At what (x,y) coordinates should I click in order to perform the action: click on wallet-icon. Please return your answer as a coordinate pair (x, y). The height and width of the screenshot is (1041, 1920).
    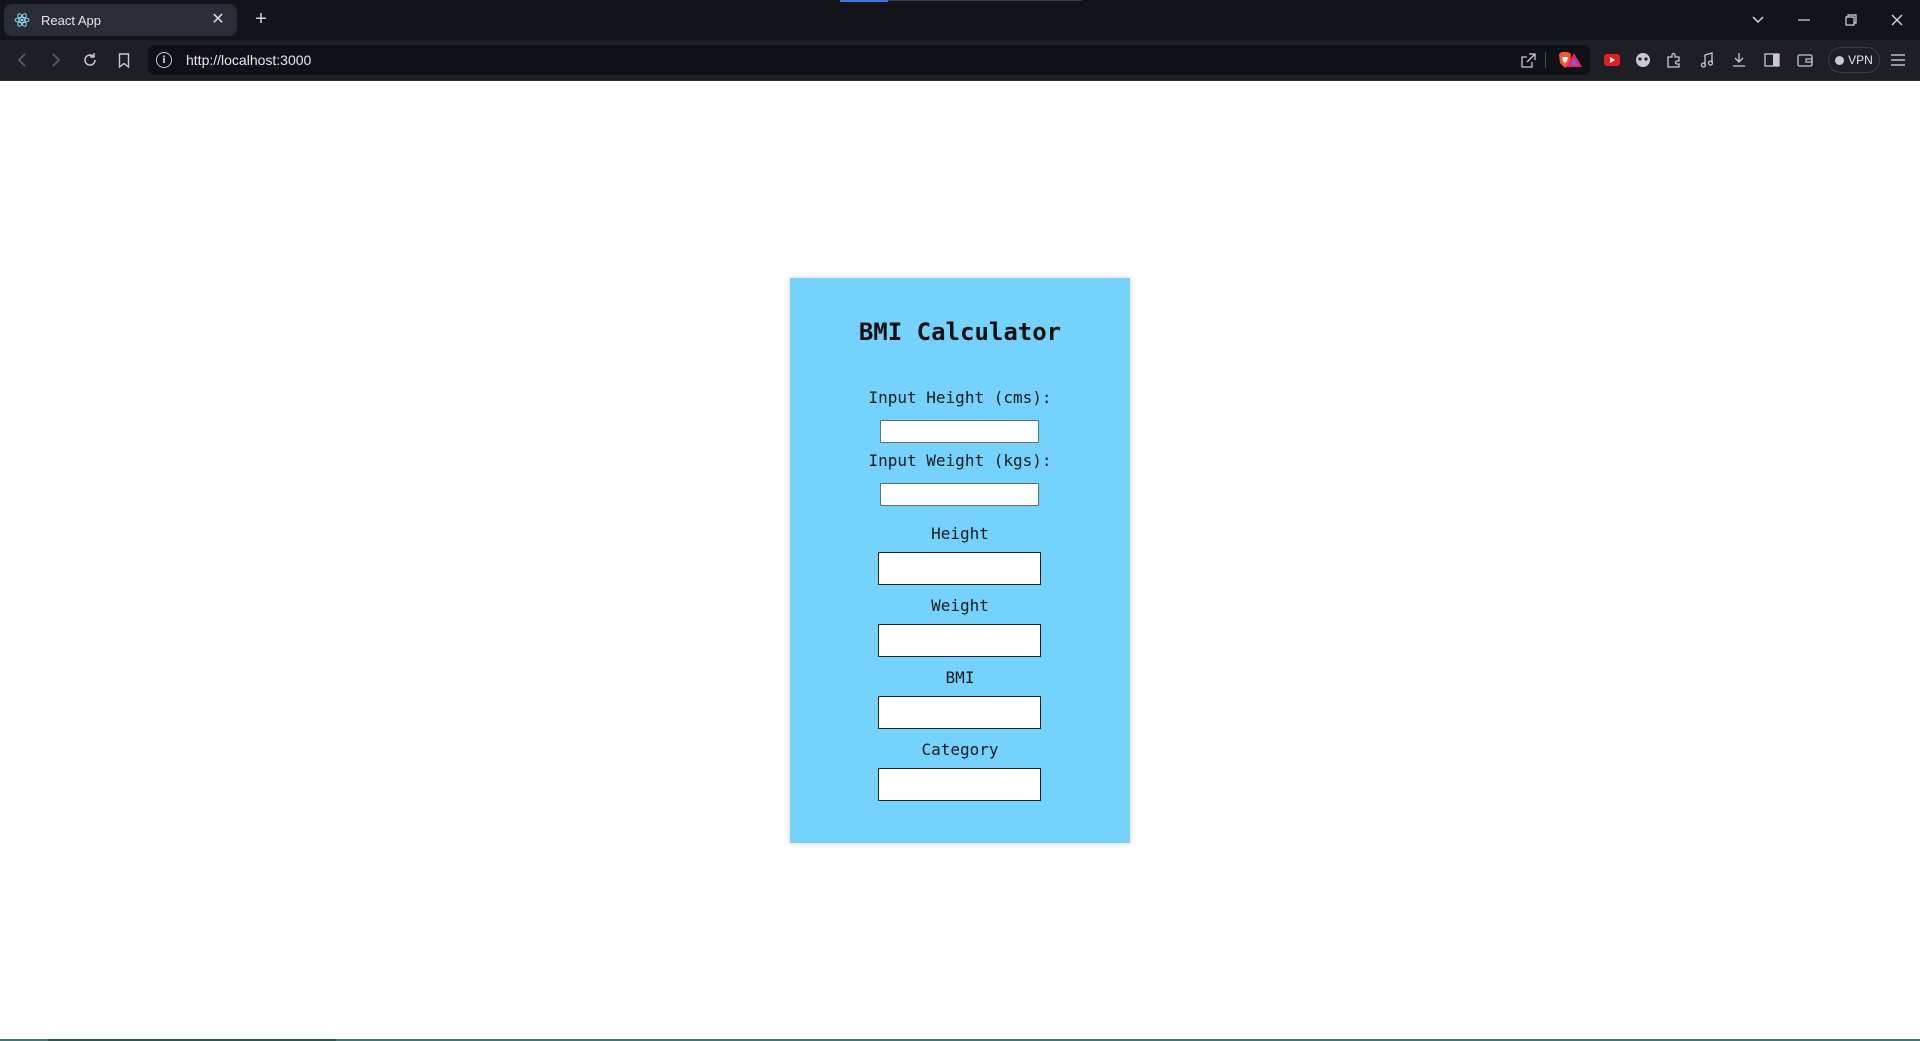
    Looking at the image, I should click on (1805, 60).